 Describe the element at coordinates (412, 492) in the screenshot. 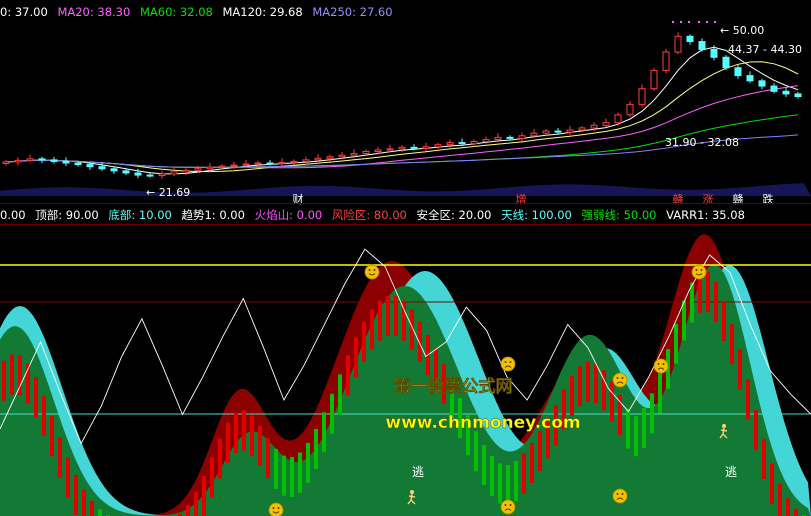

I see `runner-head` at that location.